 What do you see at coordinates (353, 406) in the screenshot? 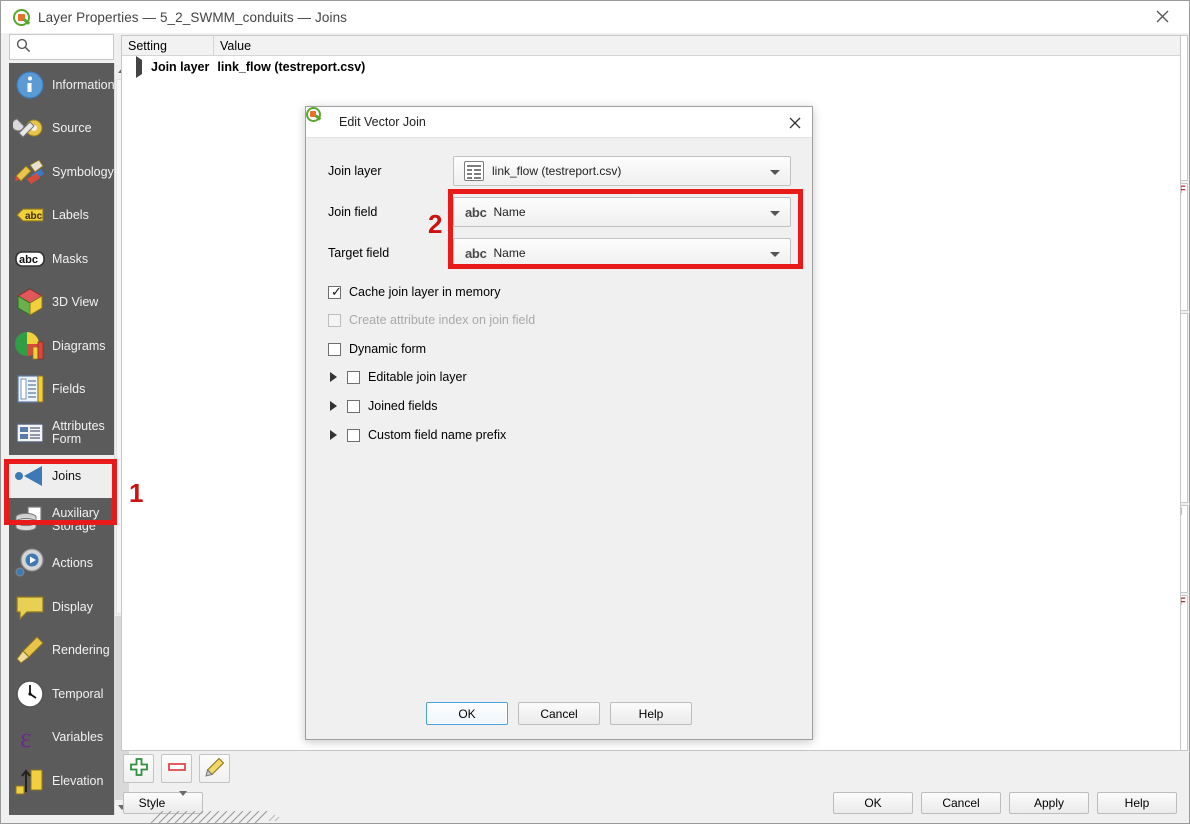
I see `joined-fields-checkbox` at bounding box center [353, 406].